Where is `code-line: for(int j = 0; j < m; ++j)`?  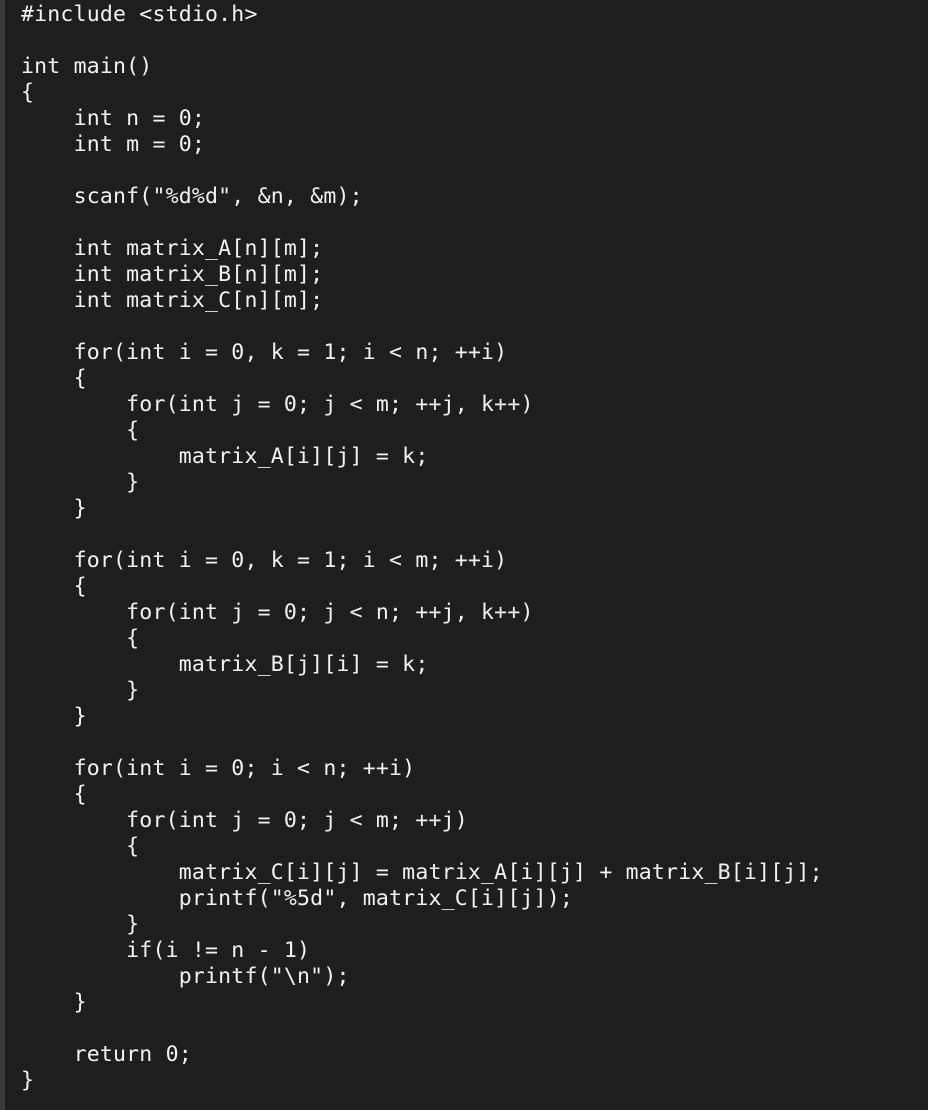
code-line: for(int j = 0; j < m; ++j) is located at coordinates (244, 820).